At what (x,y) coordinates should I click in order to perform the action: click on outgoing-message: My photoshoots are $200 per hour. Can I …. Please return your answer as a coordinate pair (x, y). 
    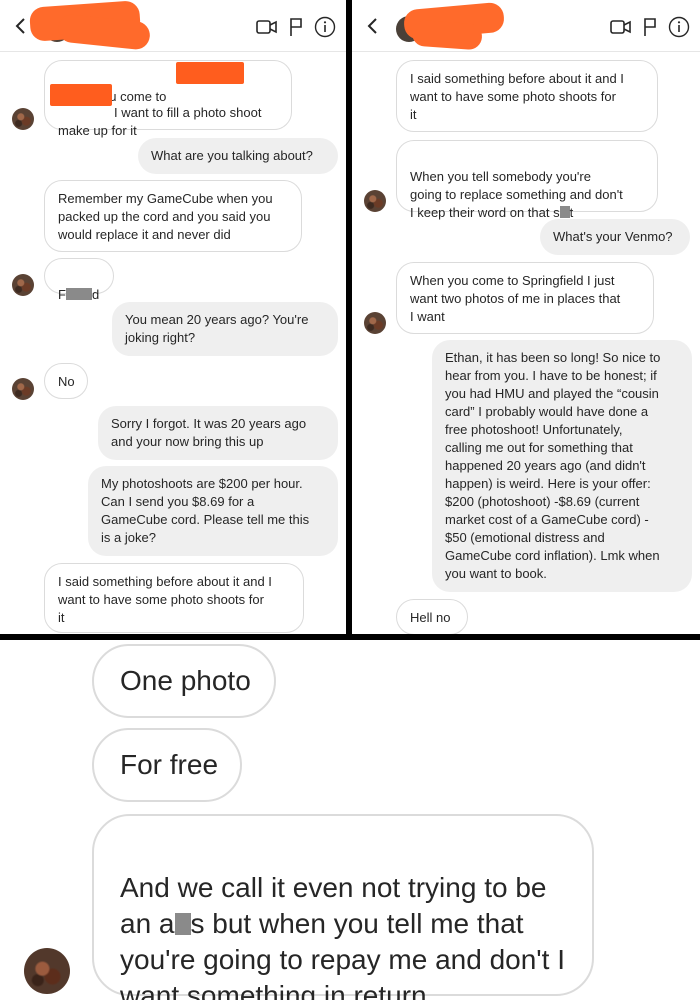
    Looking at the image, I should click on (213, 511).